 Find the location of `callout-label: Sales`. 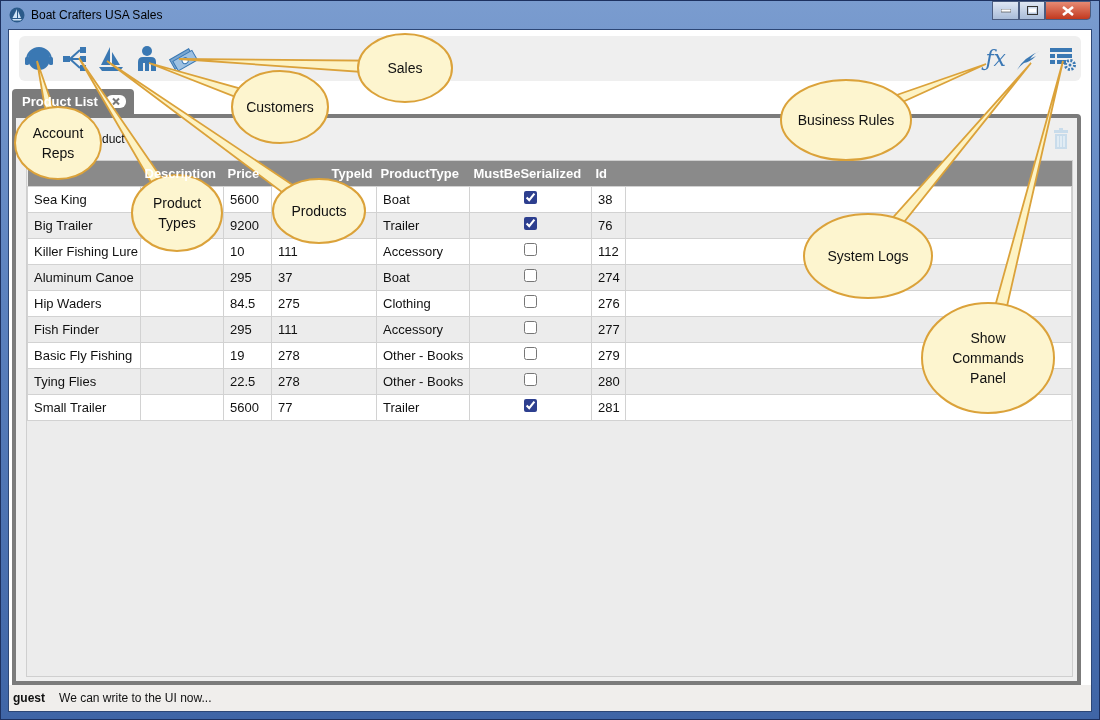

callout-label: Sales is located at coordinates (405, 68).